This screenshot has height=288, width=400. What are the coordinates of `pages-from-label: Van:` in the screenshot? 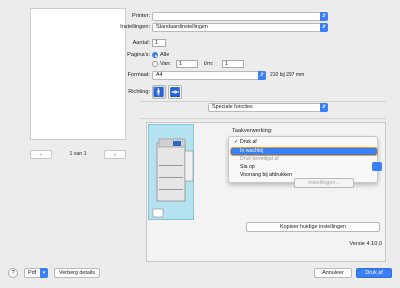 It's located at (166, 64).